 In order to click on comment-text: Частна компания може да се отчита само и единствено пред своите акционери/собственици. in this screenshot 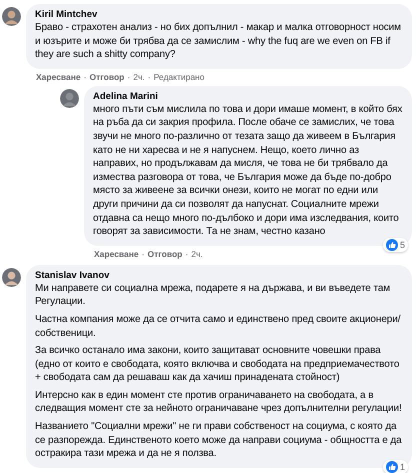, I will do `click(218, 326)`.